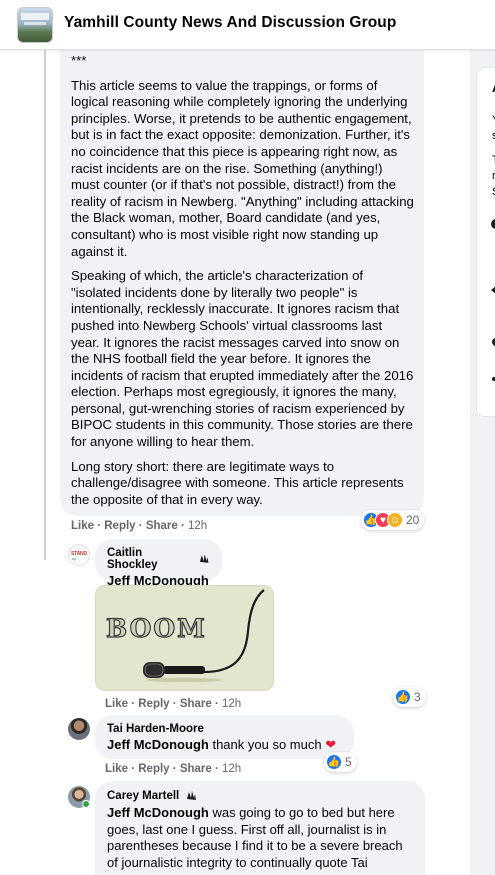 The image size is (495, 875). I want to click on group-cover-thumbnail, so click(35, 25).